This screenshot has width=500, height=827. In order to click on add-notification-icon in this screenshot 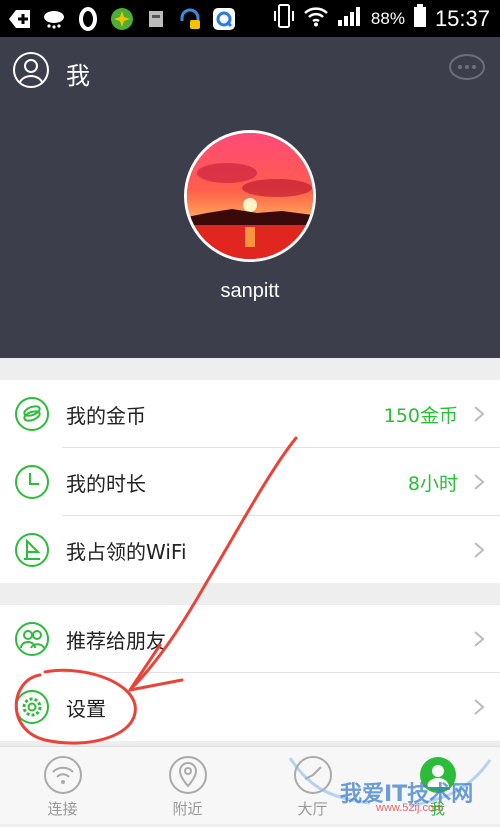, I will do `click(20, 19)`.